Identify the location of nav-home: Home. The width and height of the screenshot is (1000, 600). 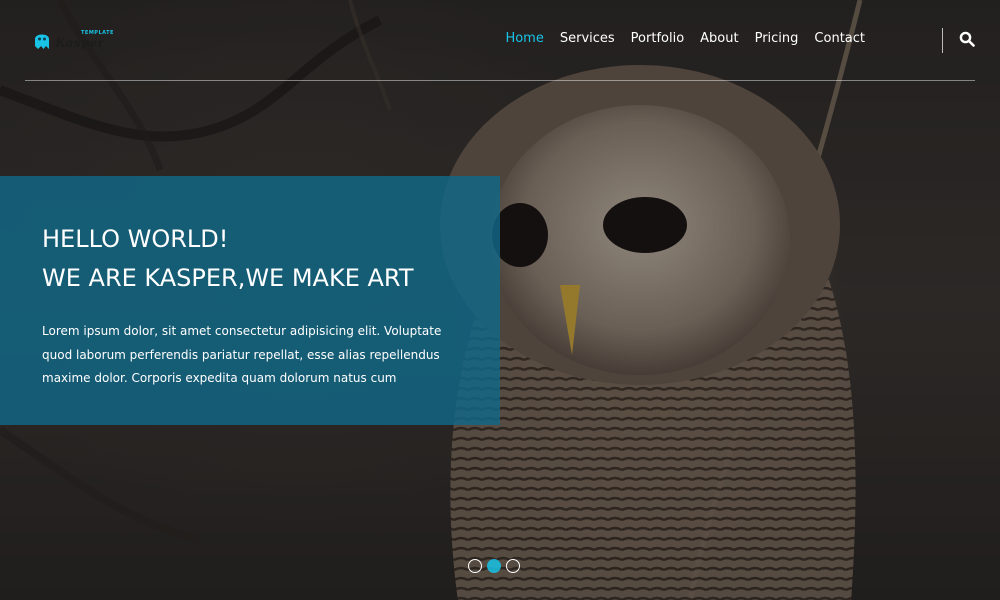
(524, 38).